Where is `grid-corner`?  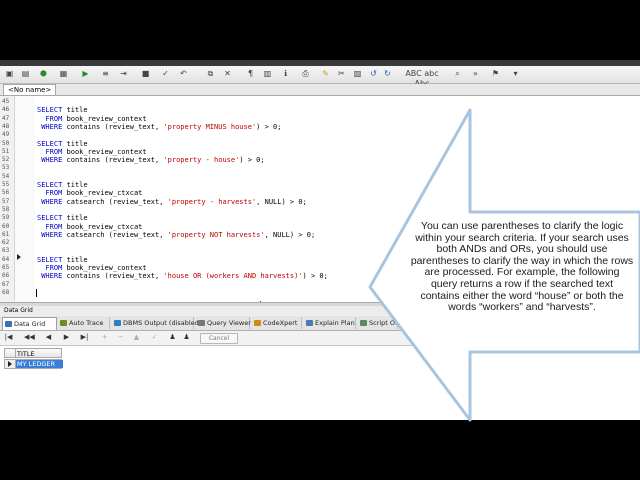 grid-corner is located at coordinates (10, 353).